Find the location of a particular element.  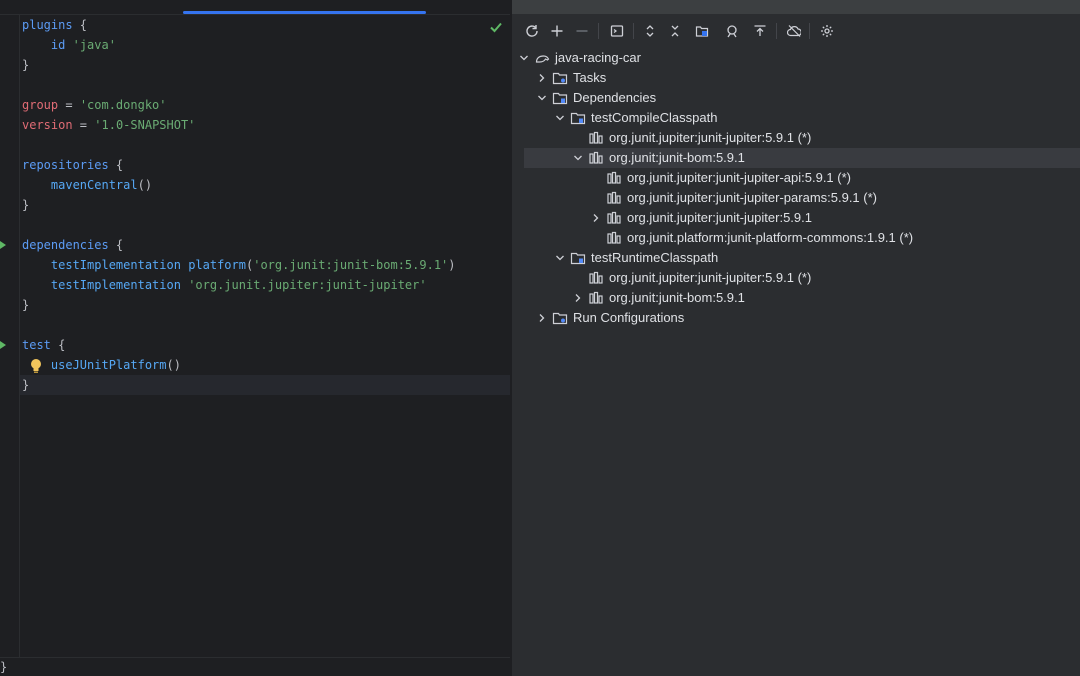

code-line: version = '1.0-SNAPSHOT' is located at coordinates (108, 125).